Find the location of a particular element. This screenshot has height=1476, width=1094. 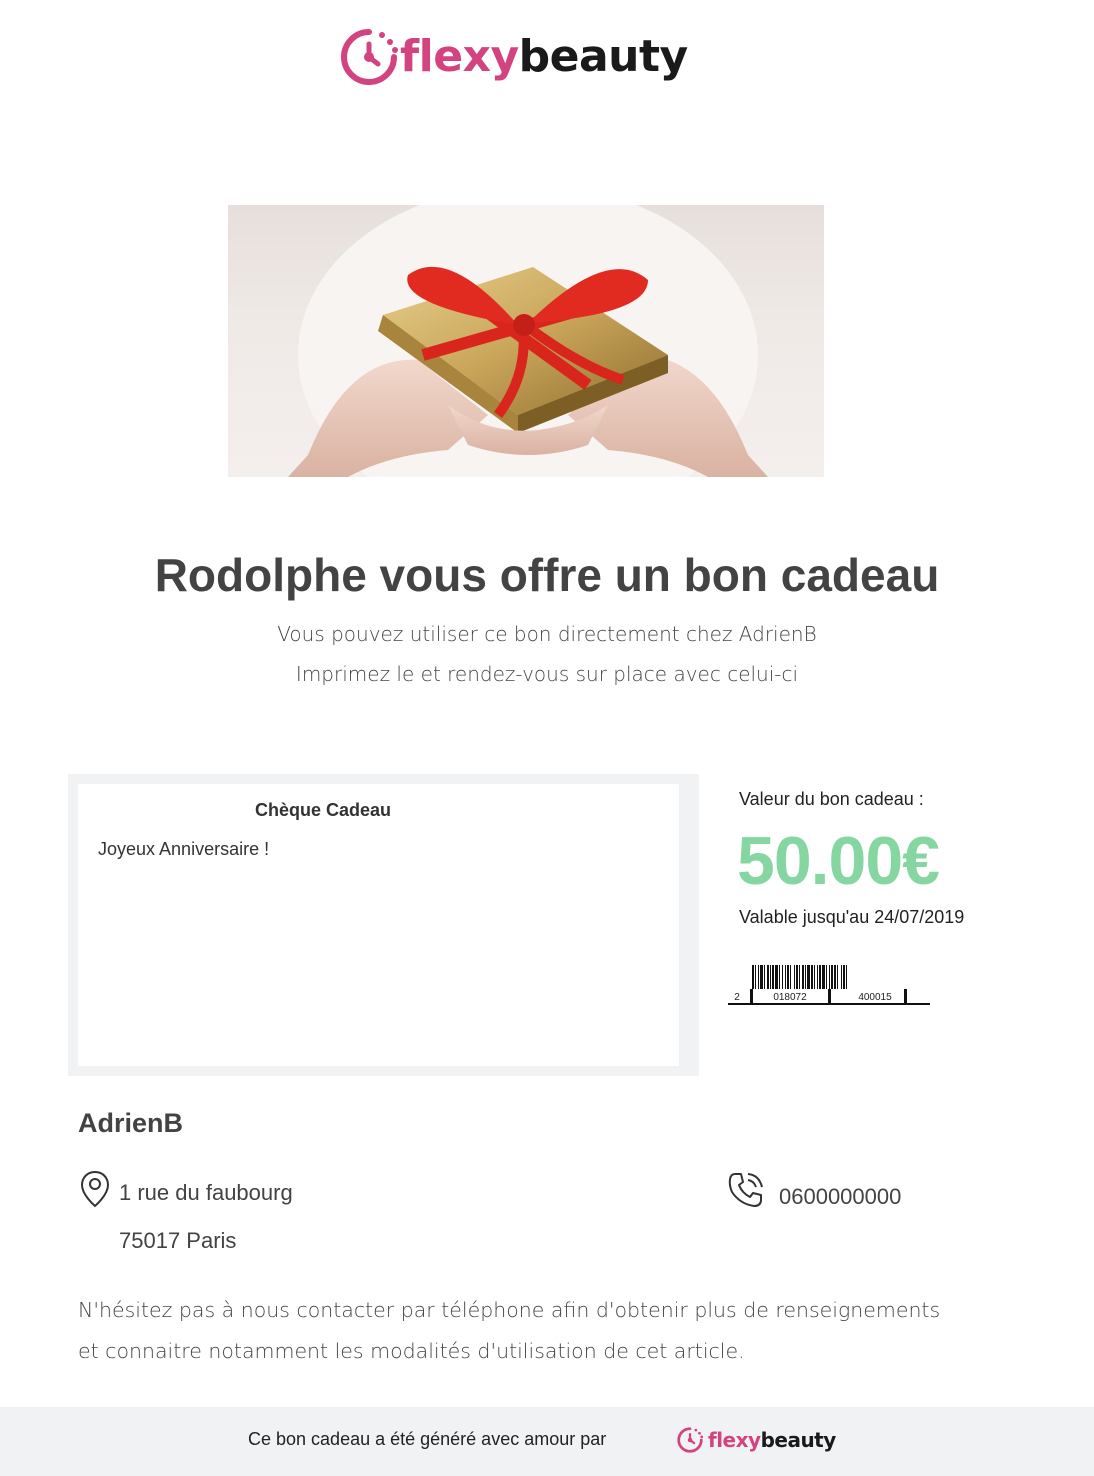

gift-photo is located at coordinates (526, 341).